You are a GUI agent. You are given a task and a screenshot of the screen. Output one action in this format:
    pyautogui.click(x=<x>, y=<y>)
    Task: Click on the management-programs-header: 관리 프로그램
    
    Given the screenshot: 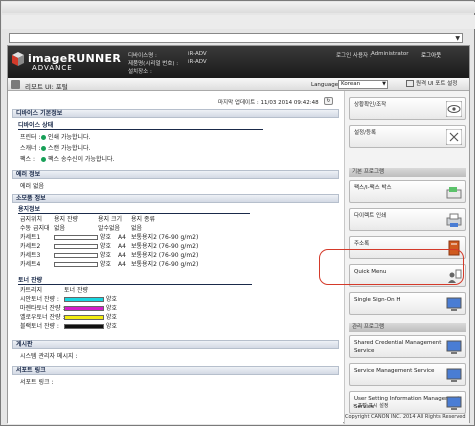 What is the action you would take?
    pyautogui.click(x=407, y=327)
    